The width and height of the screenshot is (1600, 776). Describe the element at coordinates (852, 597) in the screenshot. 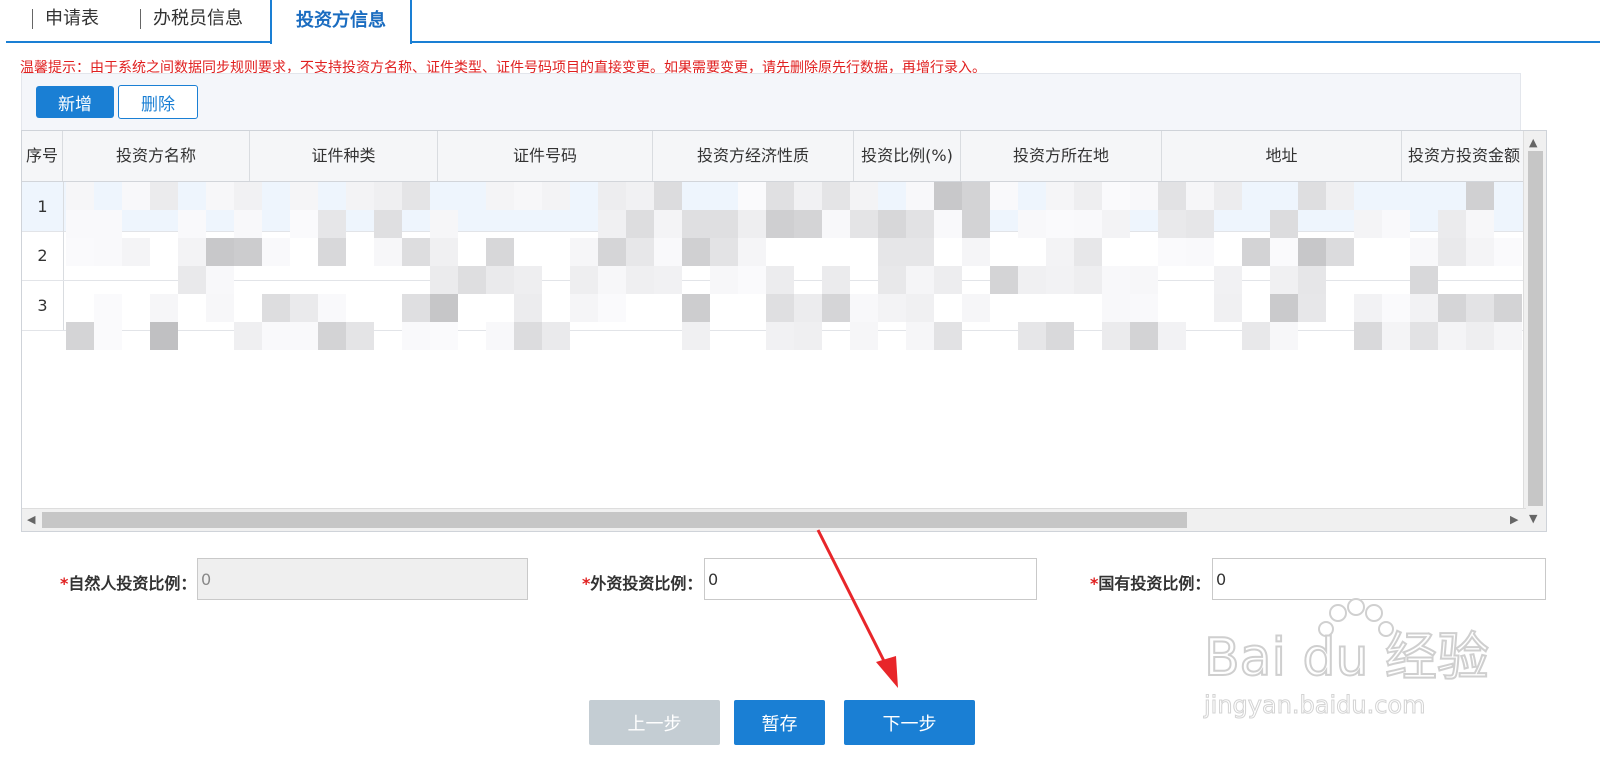

I see `arrow-shaft` at that location.